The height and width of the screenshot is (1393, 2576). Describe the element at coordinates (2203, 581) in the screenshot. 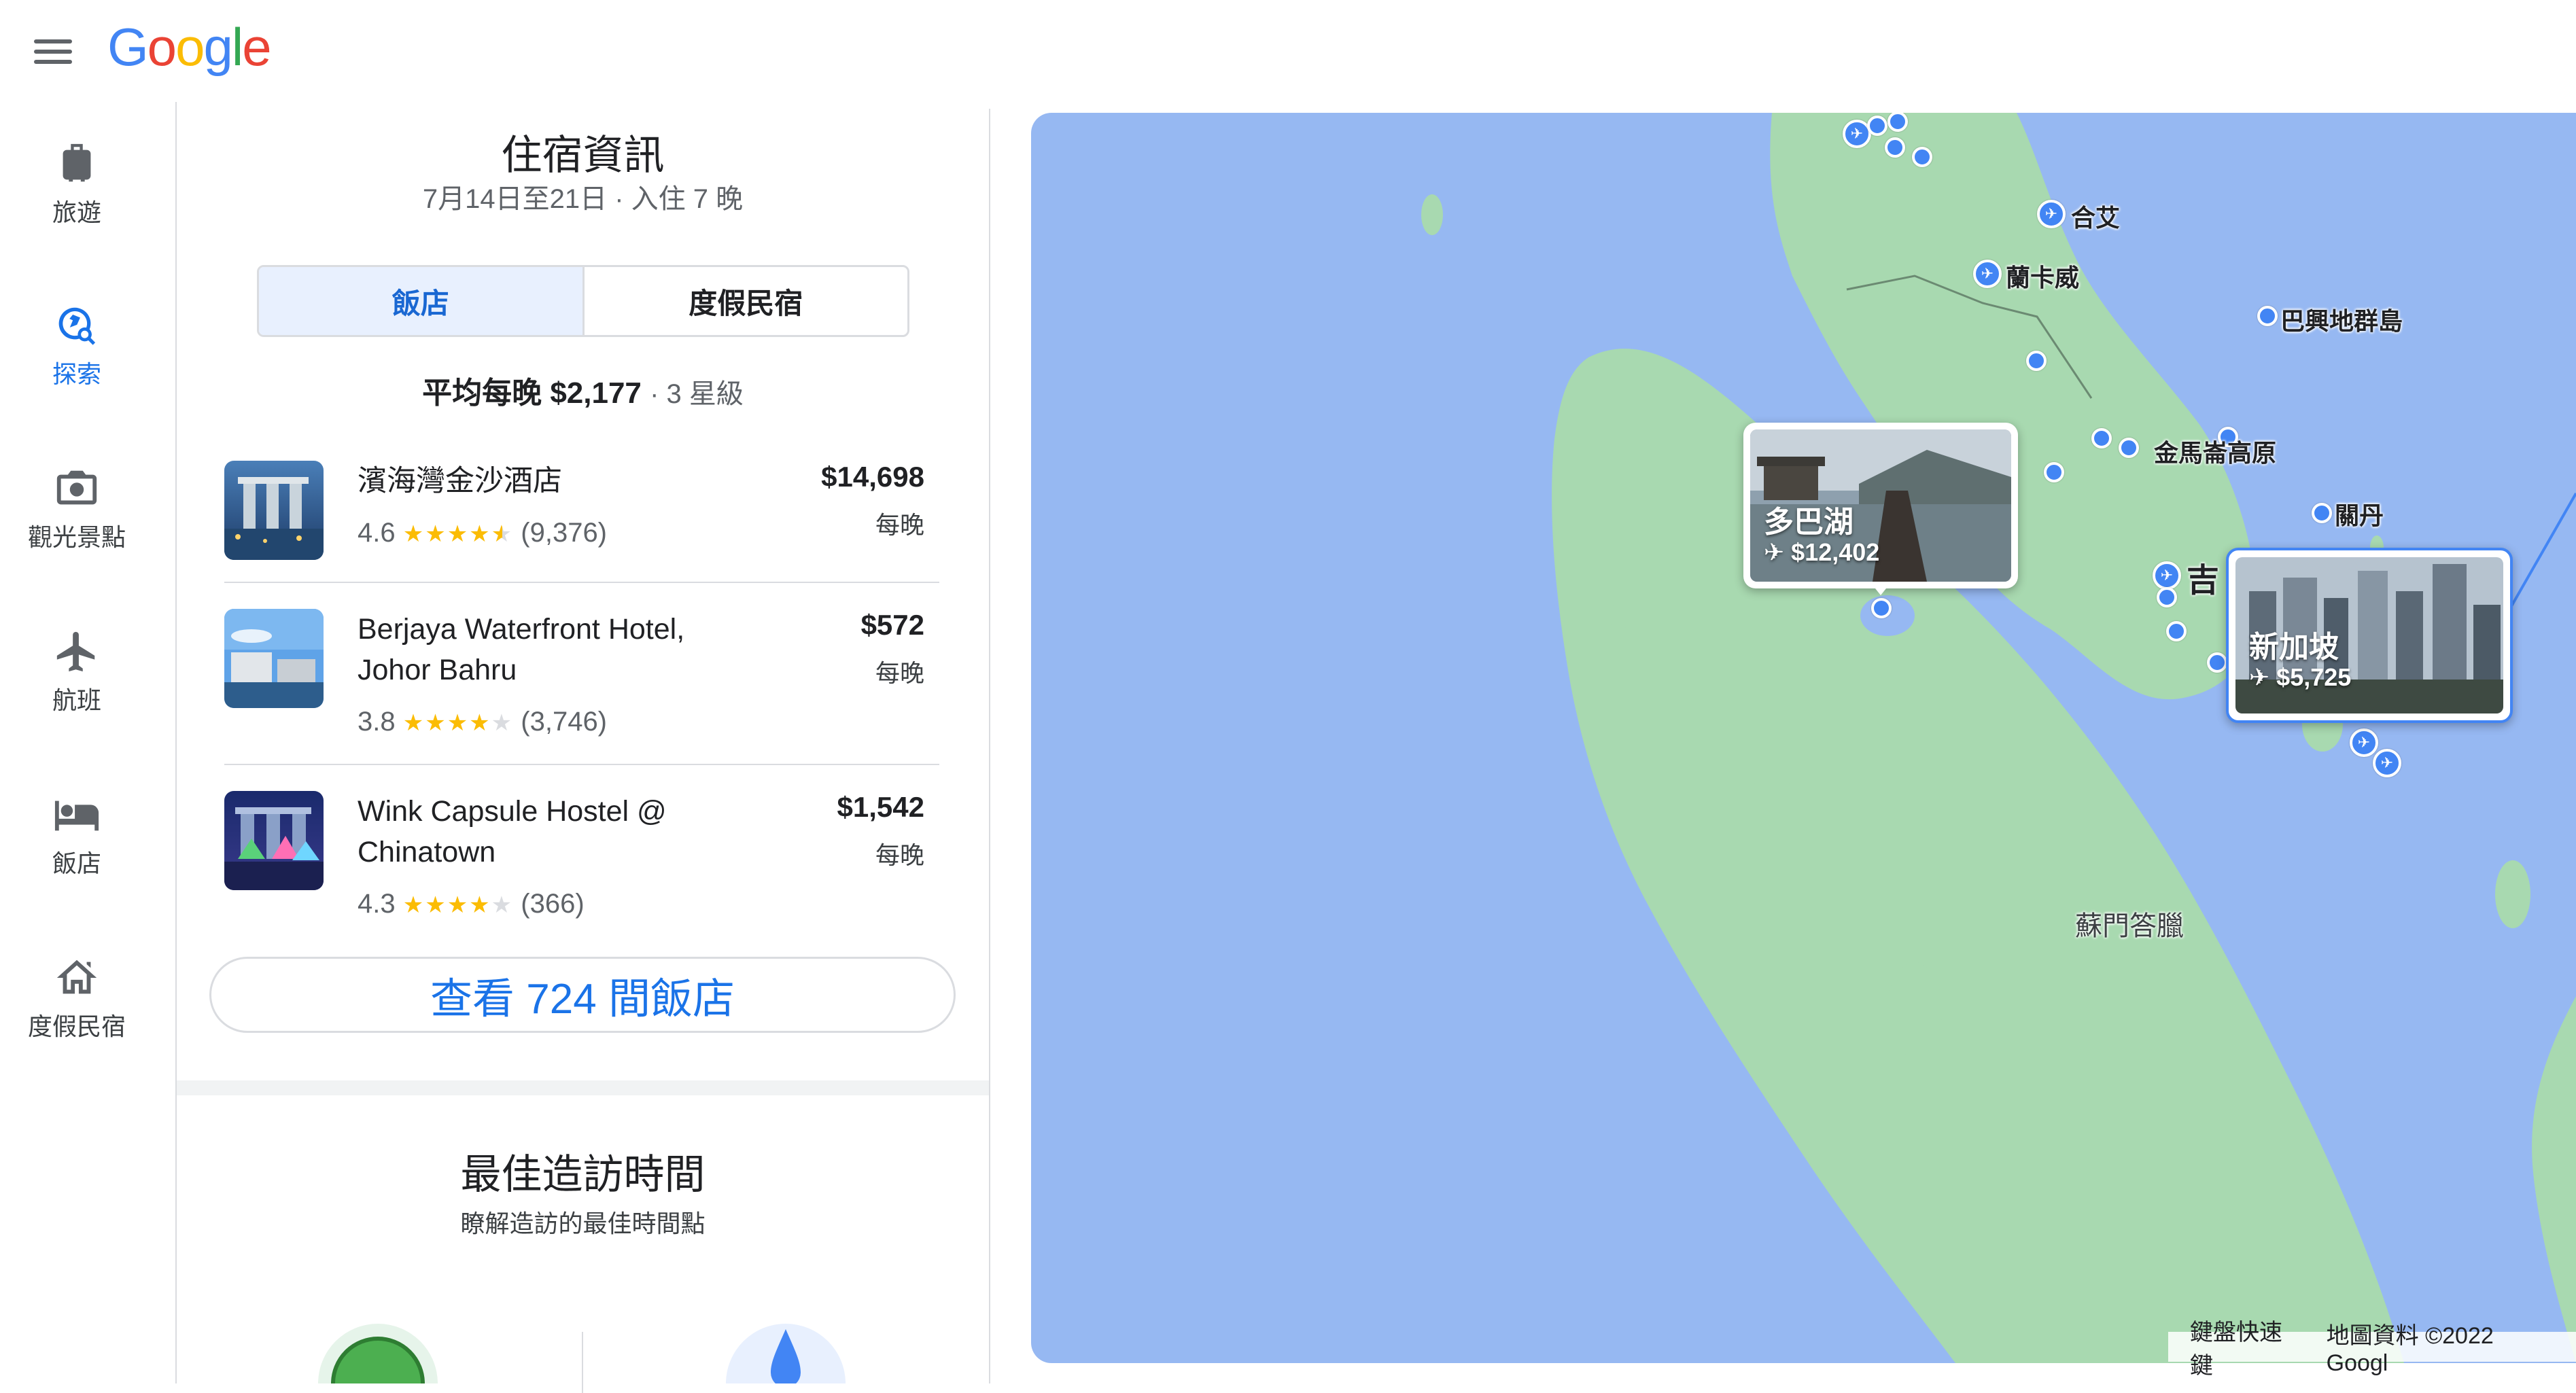

I see `map-label: 吉` at that location.